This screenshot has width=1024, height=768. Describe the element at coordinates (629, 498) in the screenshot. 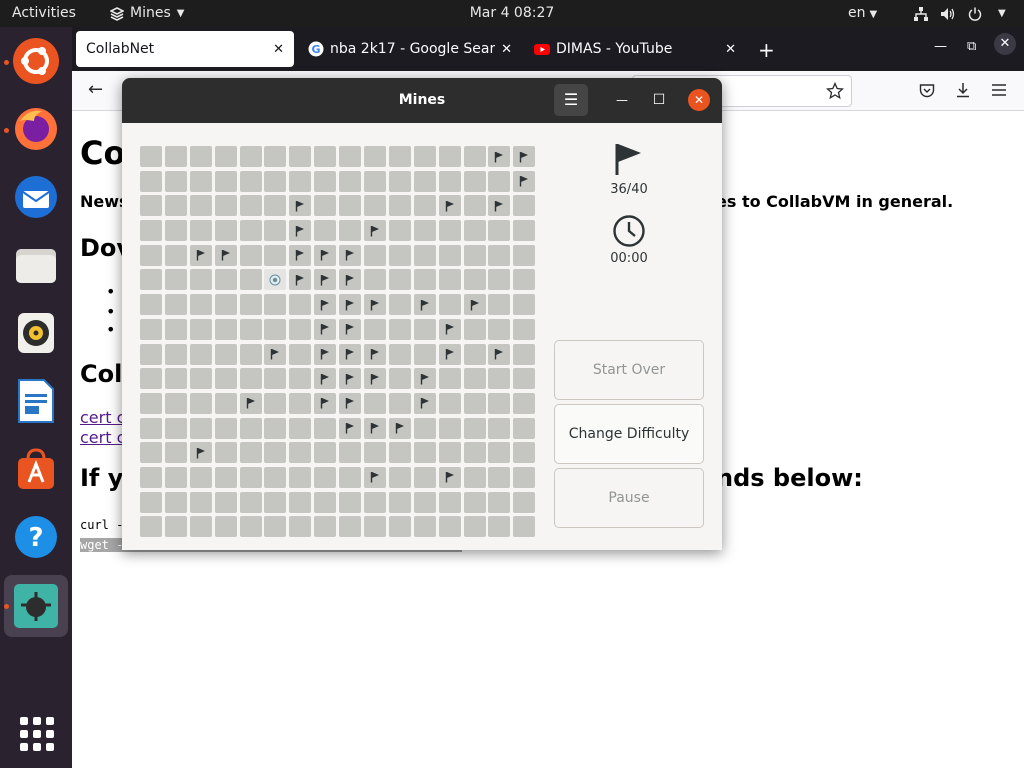

I see `pause-button: Pause` at that location.